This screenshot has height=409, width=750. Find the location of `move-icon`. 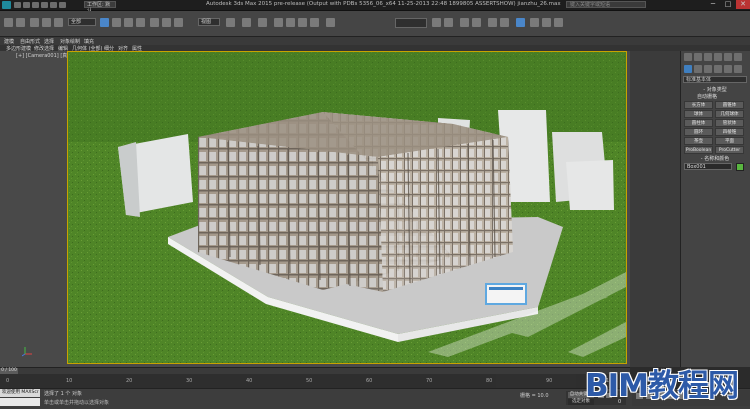

move-icon is located at coordinates (154, 22).